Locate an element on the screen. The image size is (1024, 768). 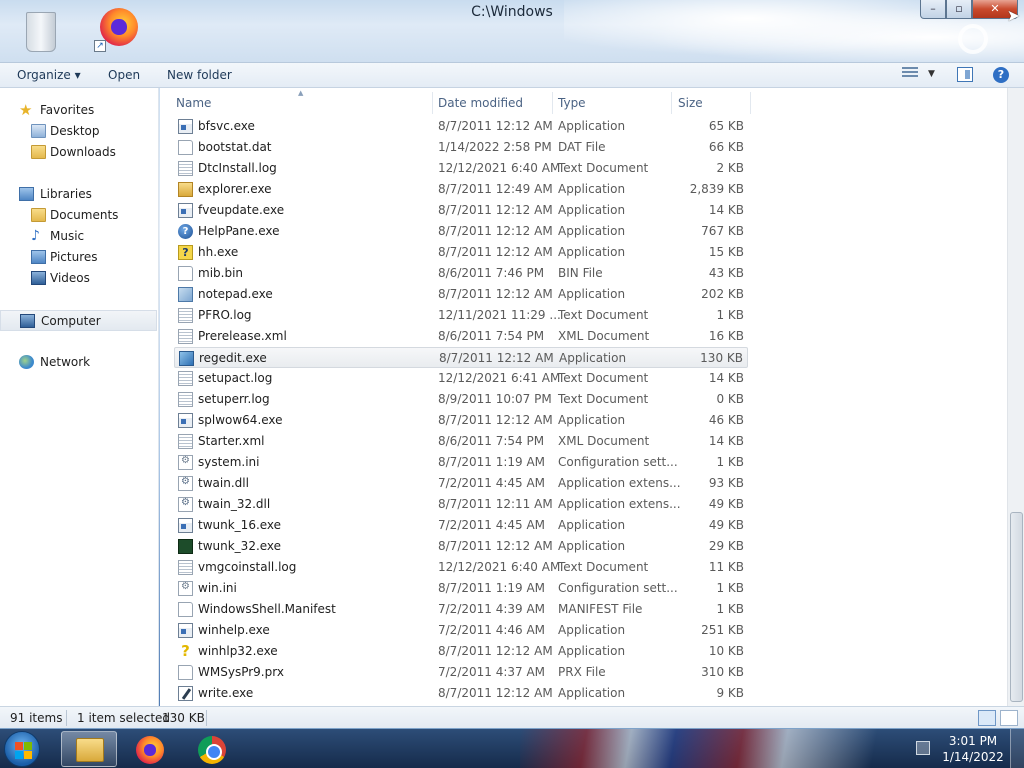
app-icon is located at coordinates (185, 126).